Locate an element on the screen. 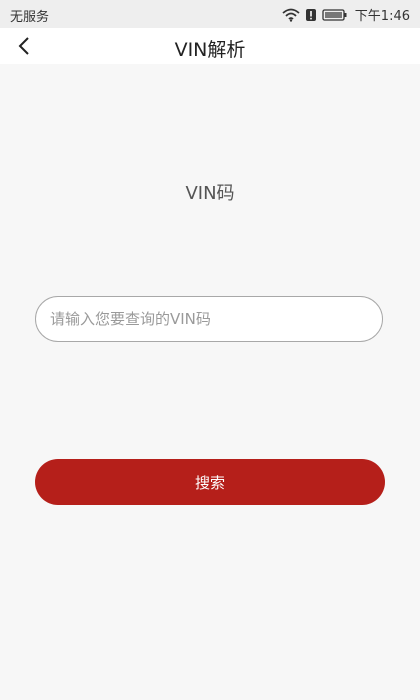 This screenshot has width=420, height=700. alert-icon is located at coordinates (311, 15).